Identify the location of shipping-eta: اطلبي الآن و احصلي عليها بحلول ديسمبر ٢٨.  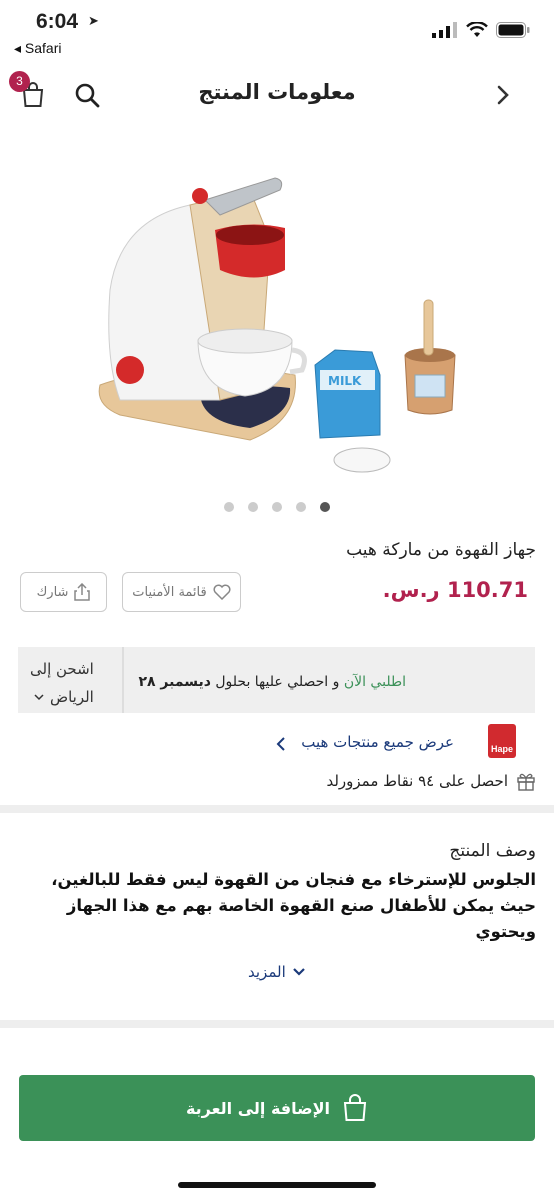
(272, 682).